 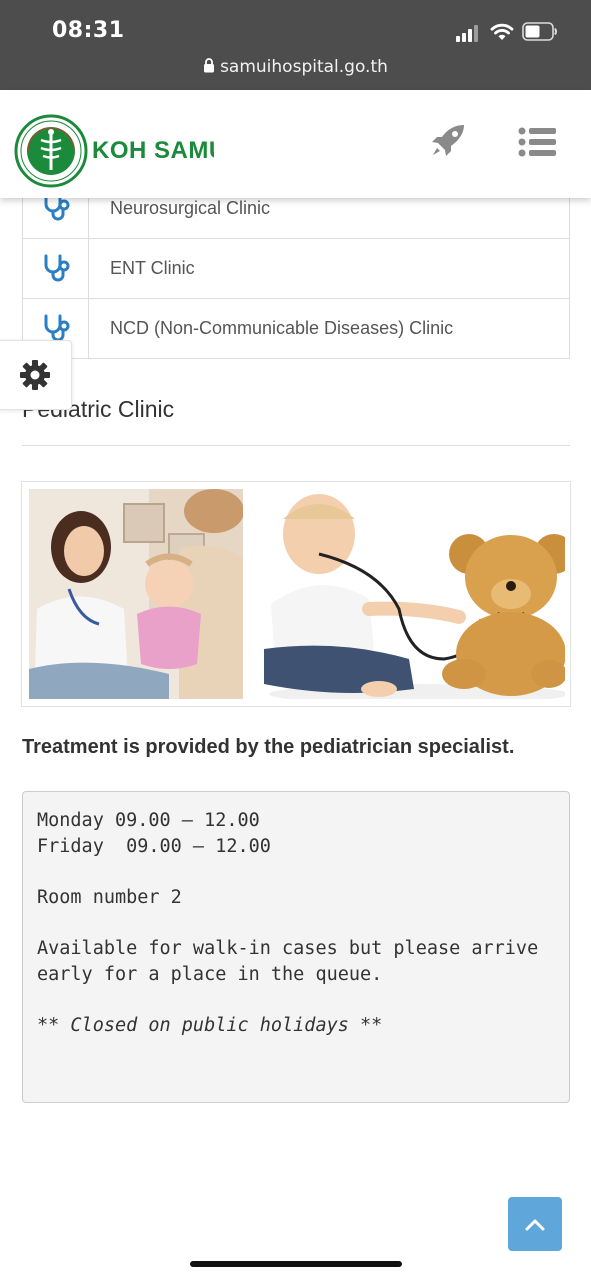 I want to click on closed-holidays-note: ** Closed on public holidays **, so click(x=210, y=1025).